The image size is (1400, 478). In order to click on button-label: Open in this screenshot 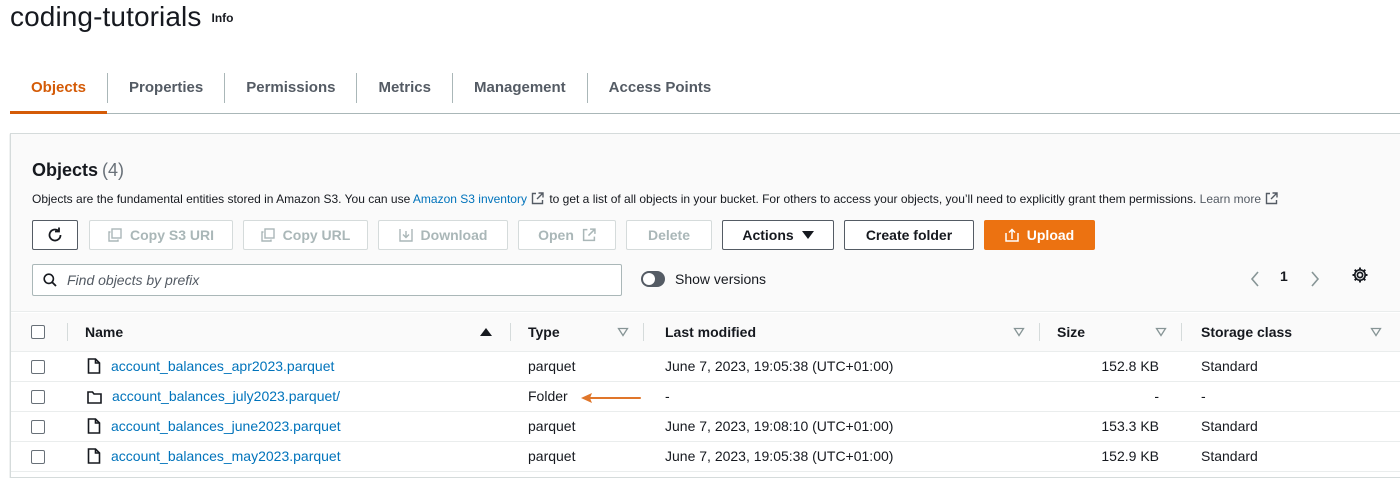, I will do `click(556, 235)`.